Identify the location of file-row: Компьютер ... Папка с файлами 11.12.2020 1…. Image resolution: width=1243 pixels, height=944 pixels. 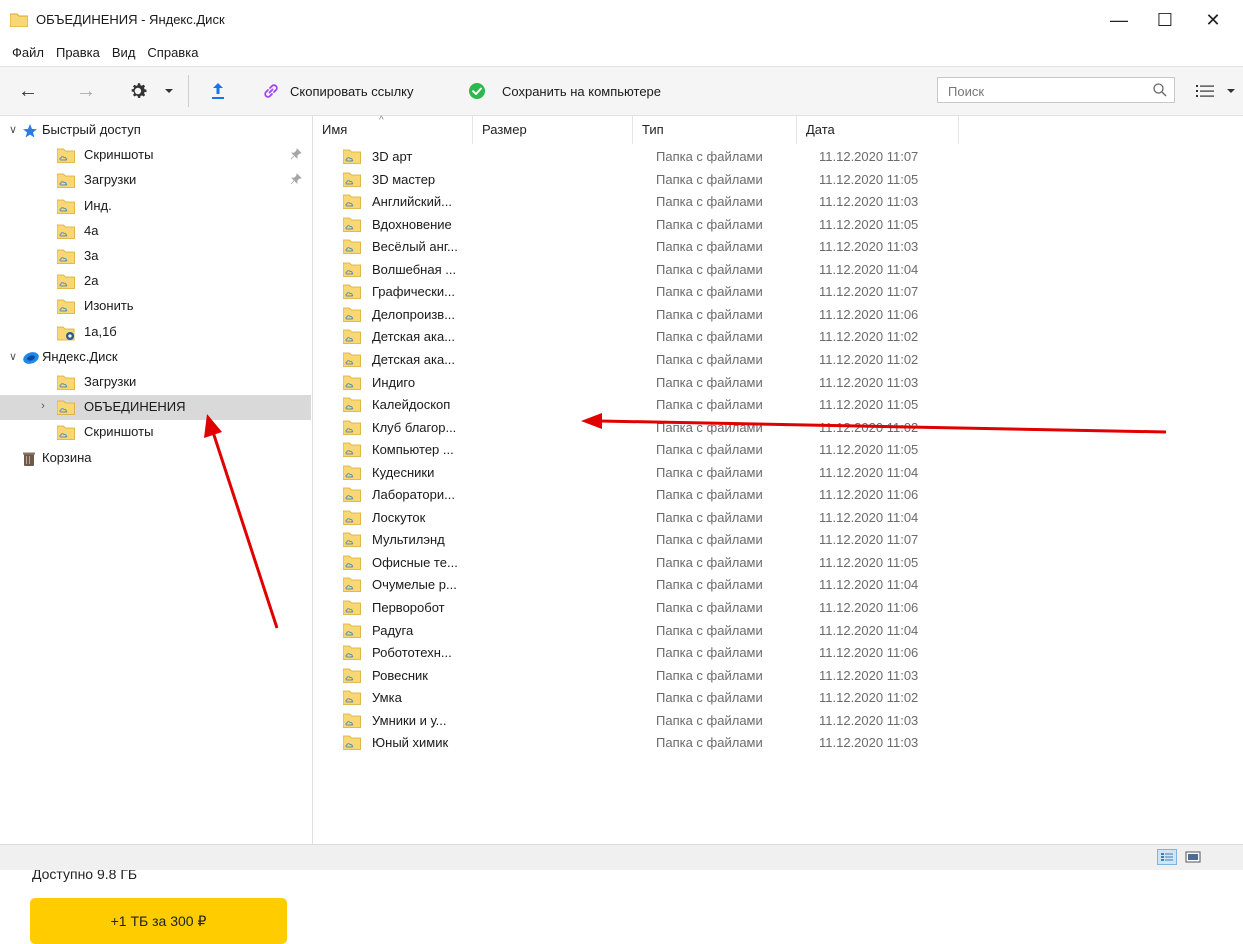
(778, 450).